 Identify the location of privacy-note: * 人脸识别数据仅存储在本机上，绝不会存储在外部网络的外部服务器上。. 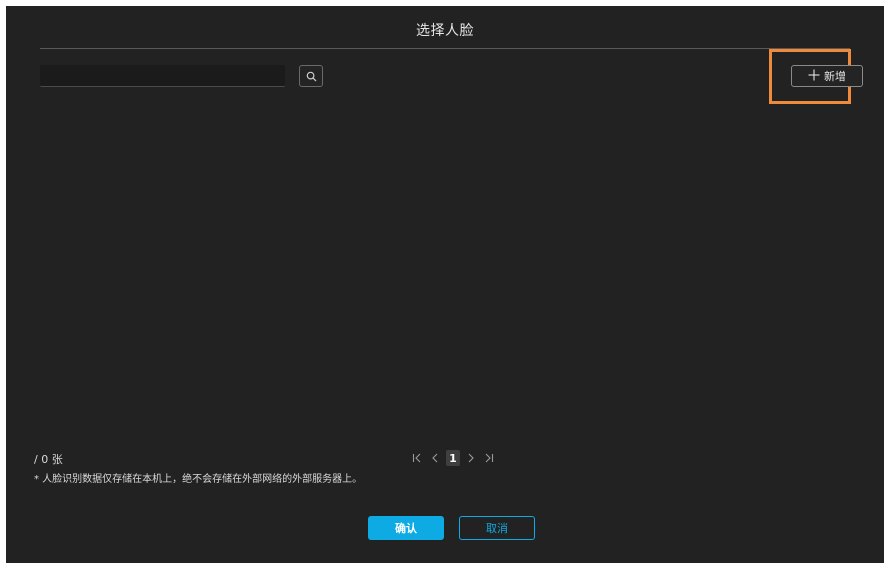
(198, 479).